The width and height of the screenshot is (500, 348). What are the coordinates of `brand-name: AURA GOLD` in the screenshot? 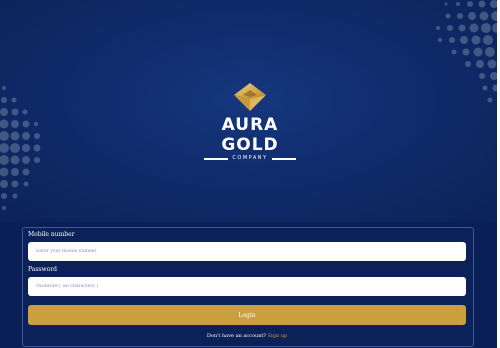 It's located at (250, 135).